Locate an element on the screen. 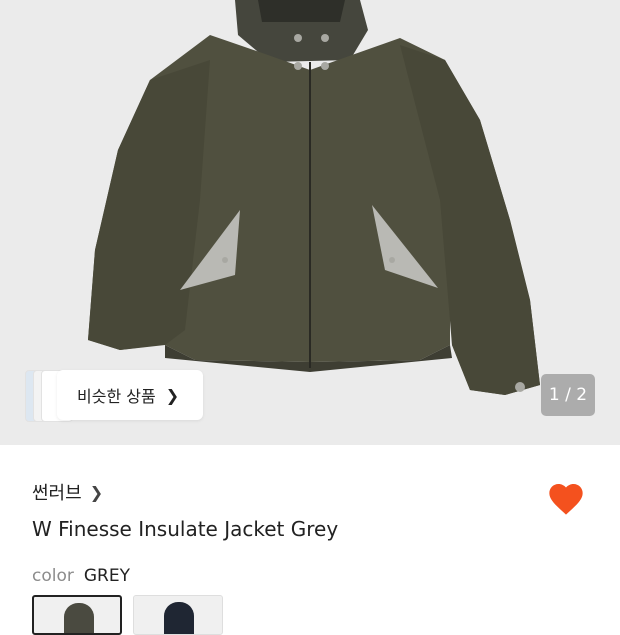  color-swatch is located at coordinates (178, 615).